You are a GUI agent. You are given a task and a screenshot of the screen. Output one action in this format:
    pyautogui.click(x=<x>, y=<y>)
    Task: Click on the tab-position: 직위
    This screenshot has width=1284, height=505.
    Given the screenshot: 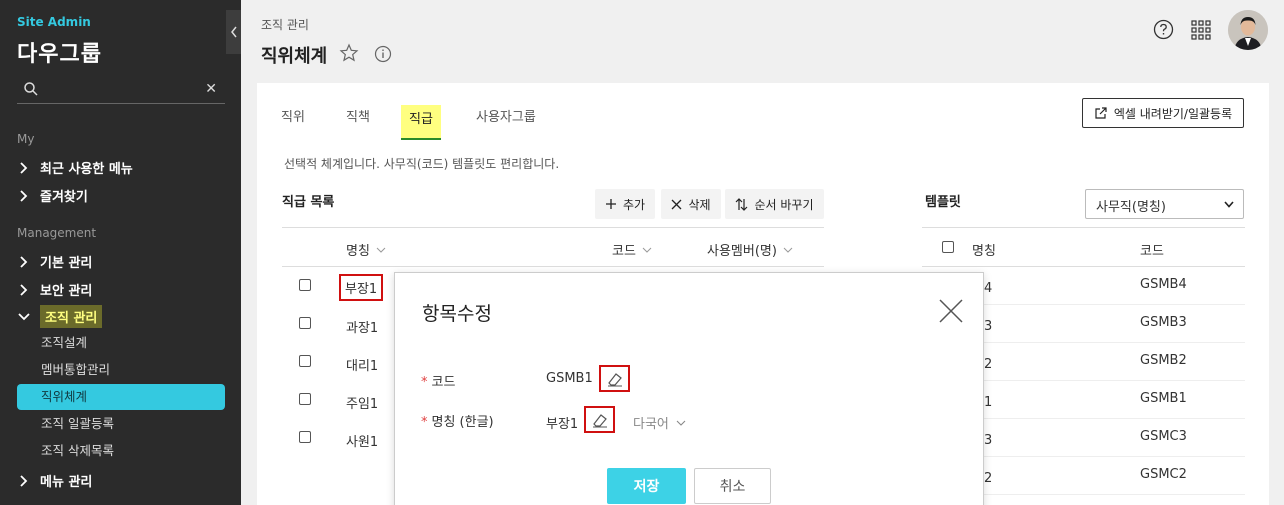 What is the action you would take?
    pyautogui.click(x=293, y=122)
    